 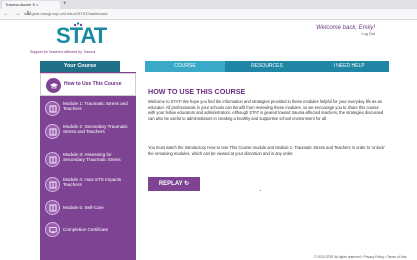 I want to click on your-course-label: Your Course, so click(x=80, y=66).